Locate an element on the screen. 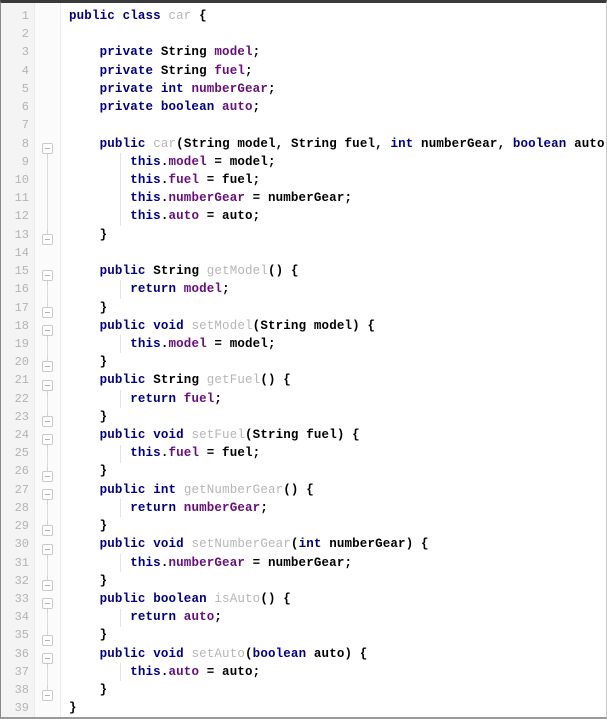 Image resolution: width=607 pixels, height=719 pixels. code-line: public String getFuel() { is located at coordinates (337, 380).